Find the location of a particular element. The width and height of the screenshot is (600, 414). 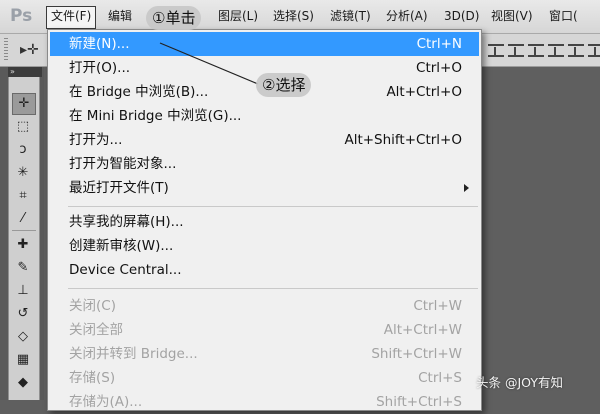

menu-item-close-and-go-to-bridge: 关闭并转到 Bridge... Shift+Ctrl+W is located at coordinates (263, 354).